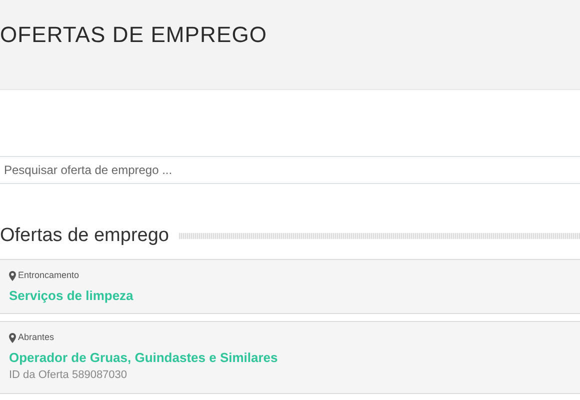 The height and width of the screenshot is (400, 580). What do you see at coordinates (84, 236) in the screenshot?
I see `section-title: Ofertas de emprego` at bounding box center [84, 236].